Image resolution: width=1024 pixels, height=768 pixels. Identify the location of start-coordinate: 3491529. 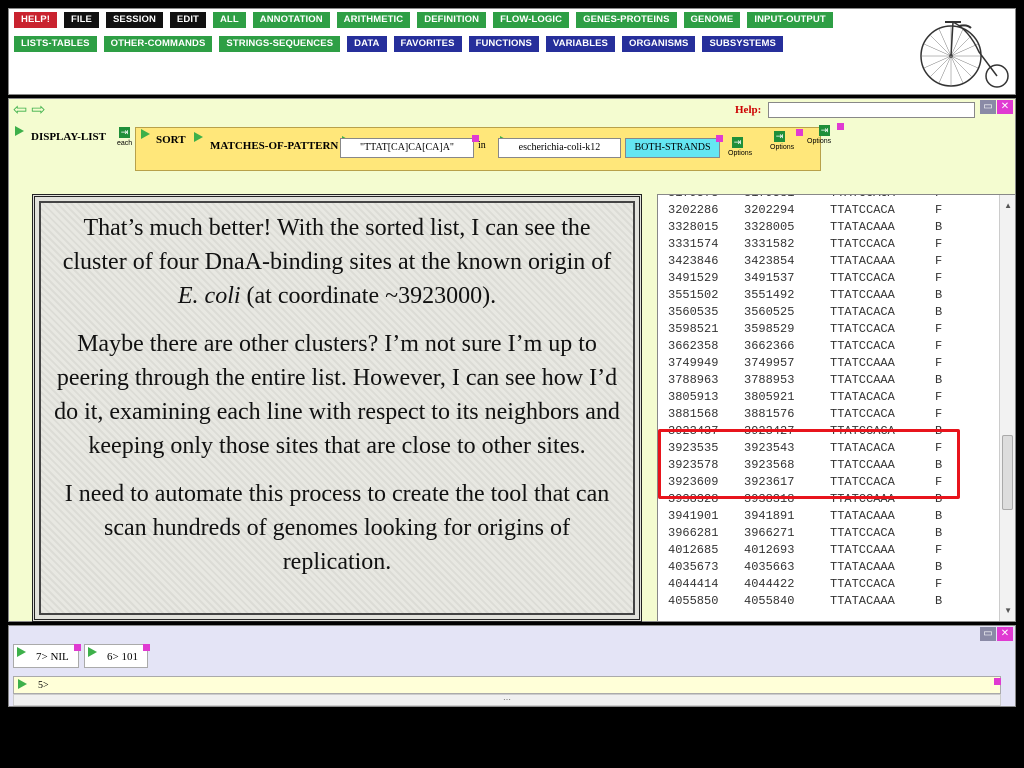
(693, 278).